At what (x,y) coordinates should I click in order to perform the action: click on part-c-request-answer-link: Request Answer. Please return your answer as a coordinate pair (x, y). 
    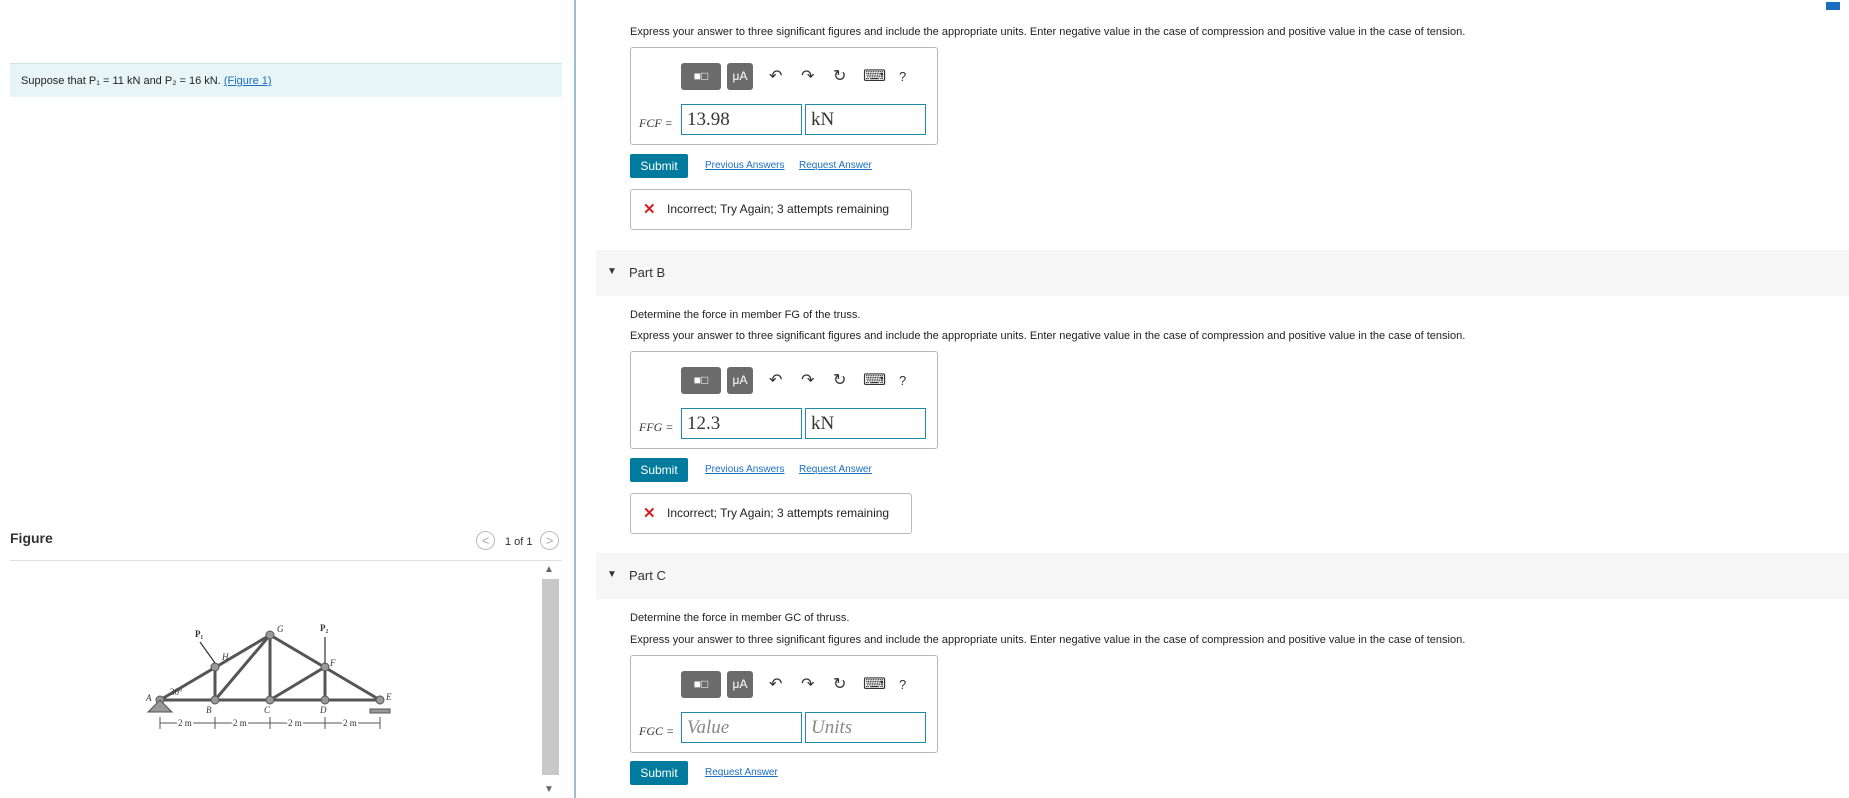
    Looking at the image, I should click on (741, 772).